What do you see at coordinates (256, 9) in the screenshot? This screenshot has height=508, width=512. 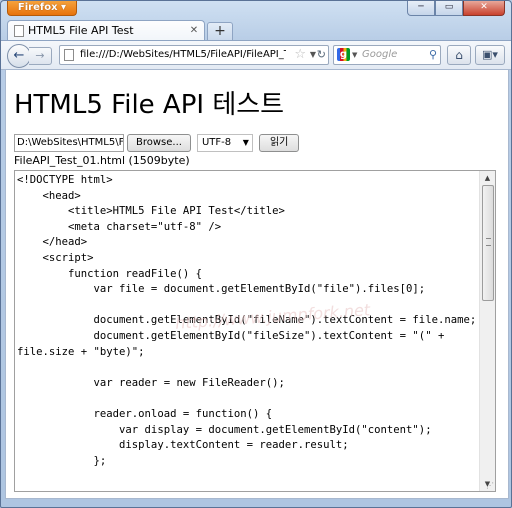 I see `title-bar: Firefox ▾ ─ ▭ ✕` at bounding box center [256, 9].